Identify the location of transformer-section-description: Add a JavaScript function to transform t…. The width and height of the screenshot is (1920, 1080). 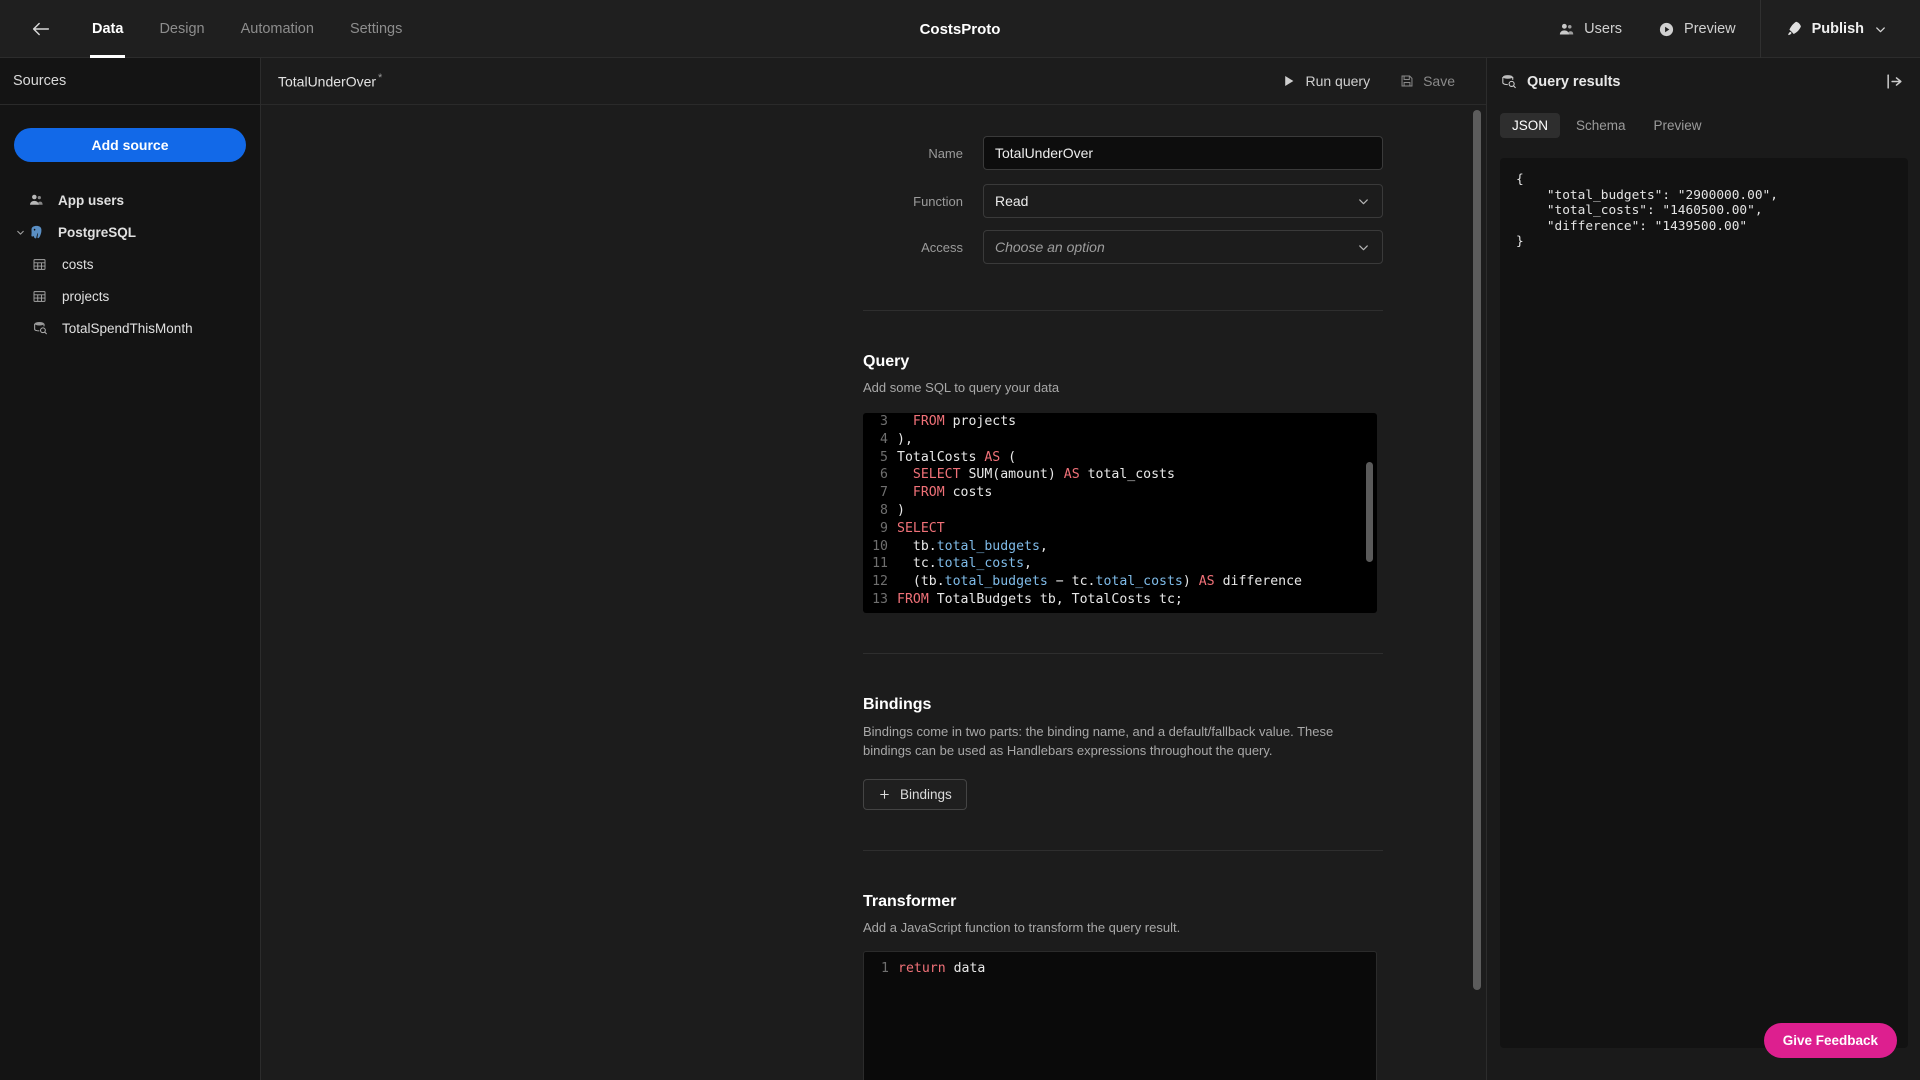
(1022, 927).